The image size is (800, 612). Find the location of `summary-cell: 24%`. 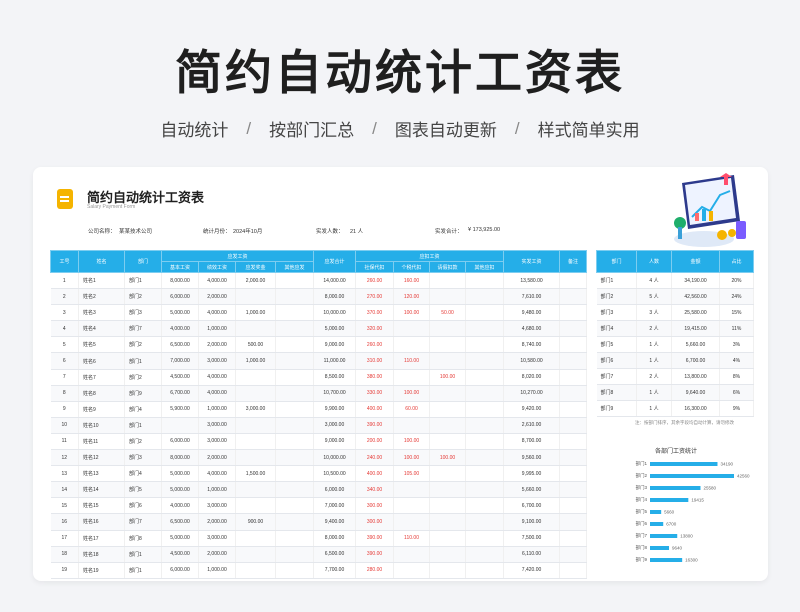

summary-cell: 24% is located at coordinates (736, 296).